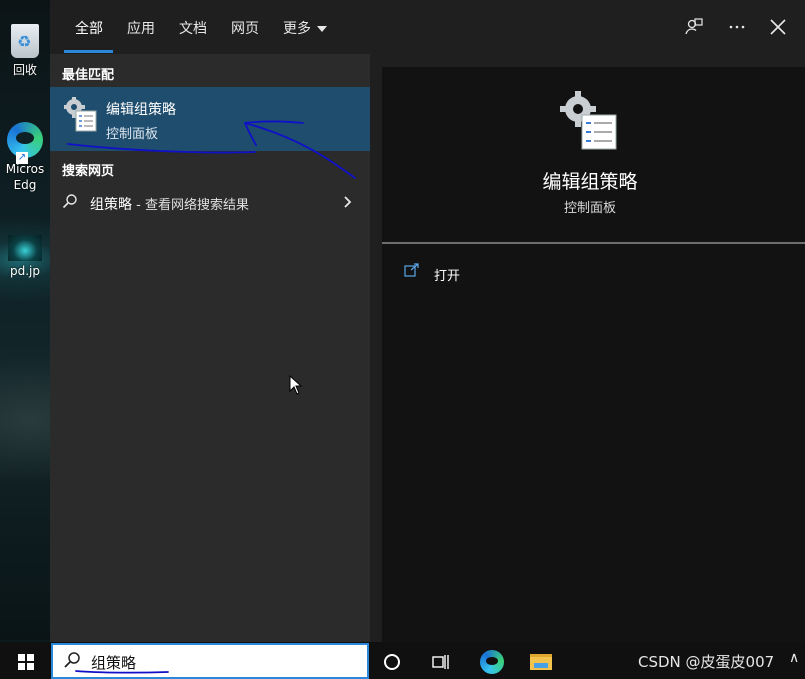 The height and width of the screenshot is (679, 805). What do you see at coordinates (694, 29) in the screenshot?
I see `feedback-icon` at bounding box center [694, 29].